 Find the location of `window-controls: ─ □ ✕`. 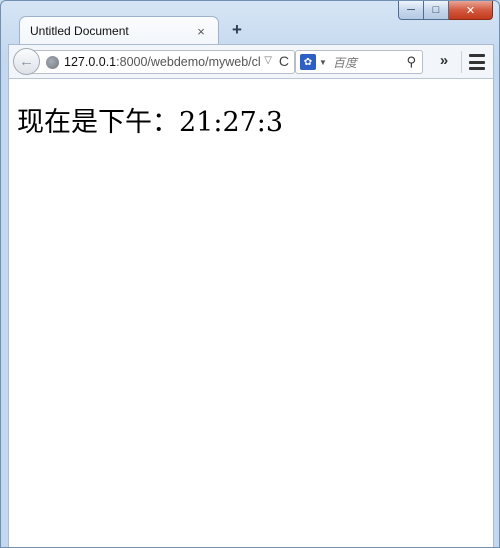

window-controls: ─ □ ✕ is located at coordinates (445, 10).